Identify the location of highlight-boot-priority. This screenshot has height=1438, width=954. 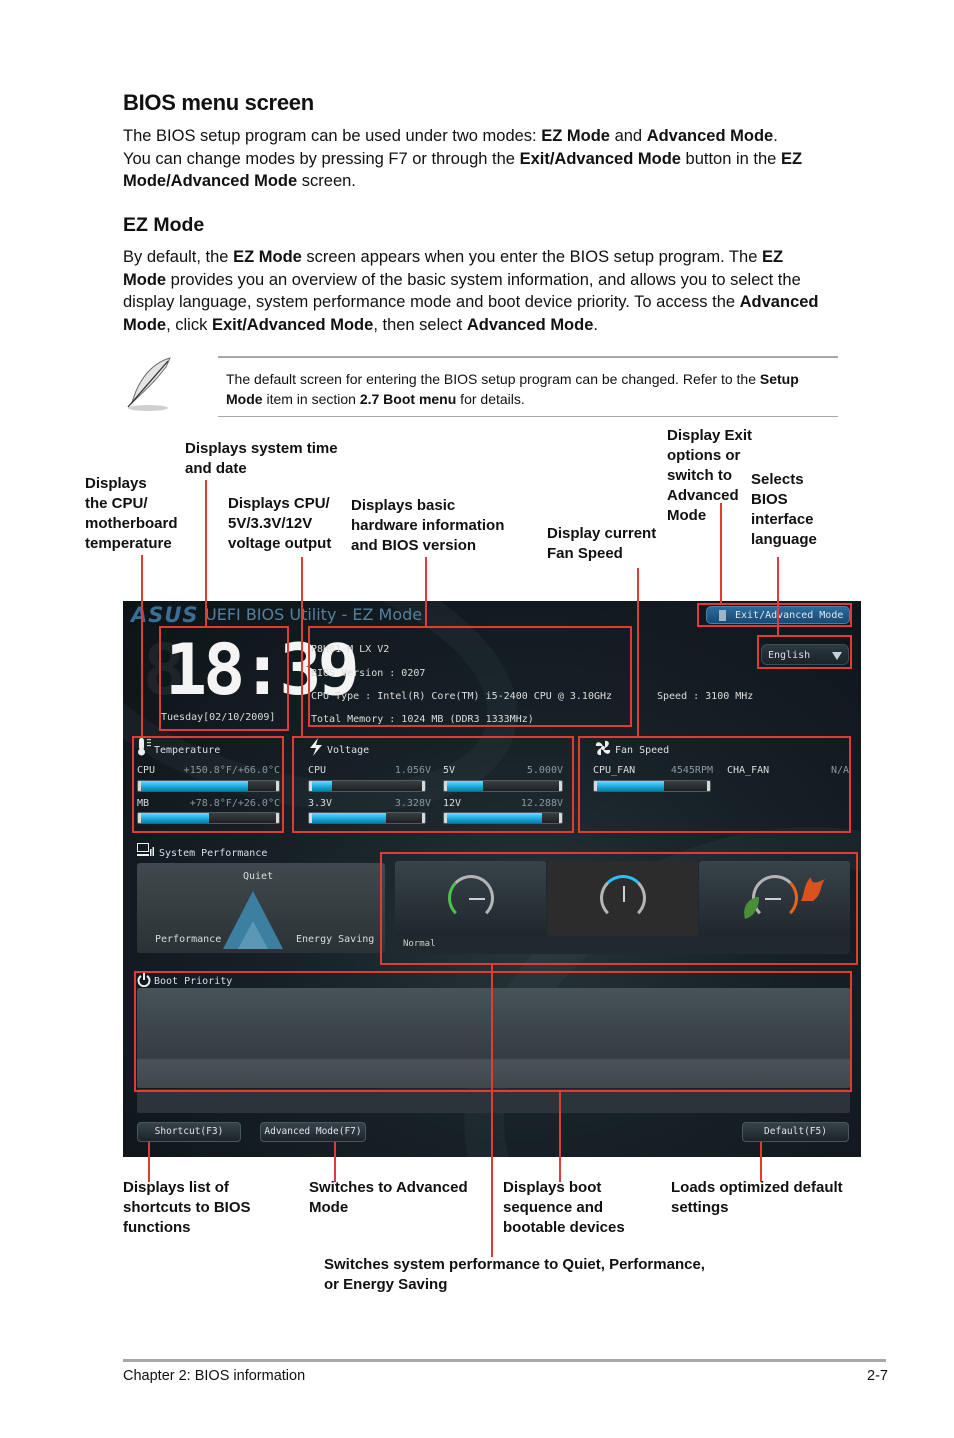
(493, 1031).